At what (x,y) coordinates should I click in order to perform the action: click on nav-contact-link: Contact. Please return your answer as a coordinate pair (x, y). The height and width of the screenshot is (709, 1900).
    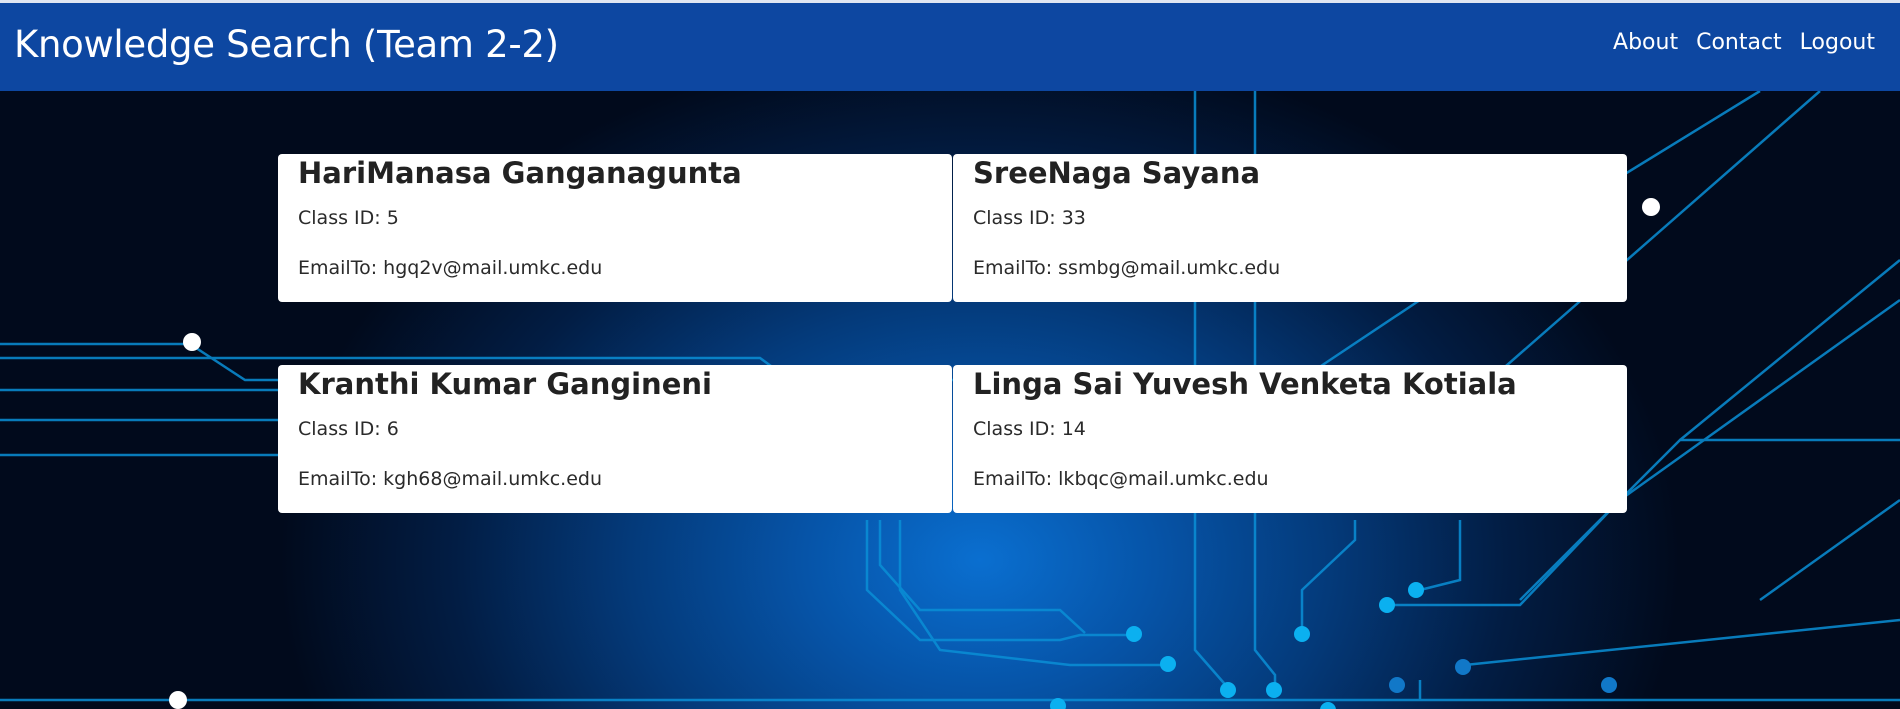
    Looking at the image, I should click on (1739, 42).